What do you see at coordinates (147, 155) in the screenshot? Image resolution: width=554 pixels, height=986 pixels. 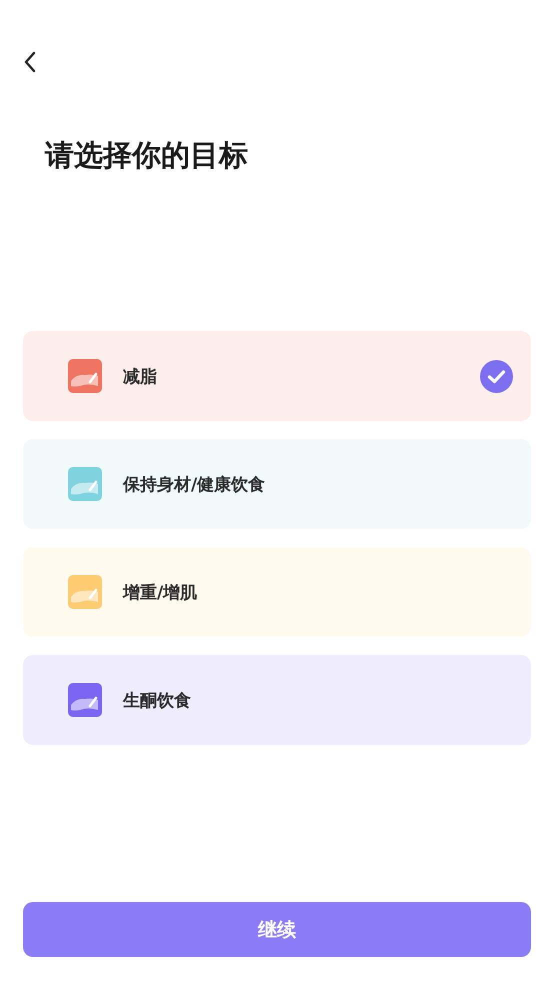 I see `page-title: 请选择你的目标` at bounding box center [147, 155].